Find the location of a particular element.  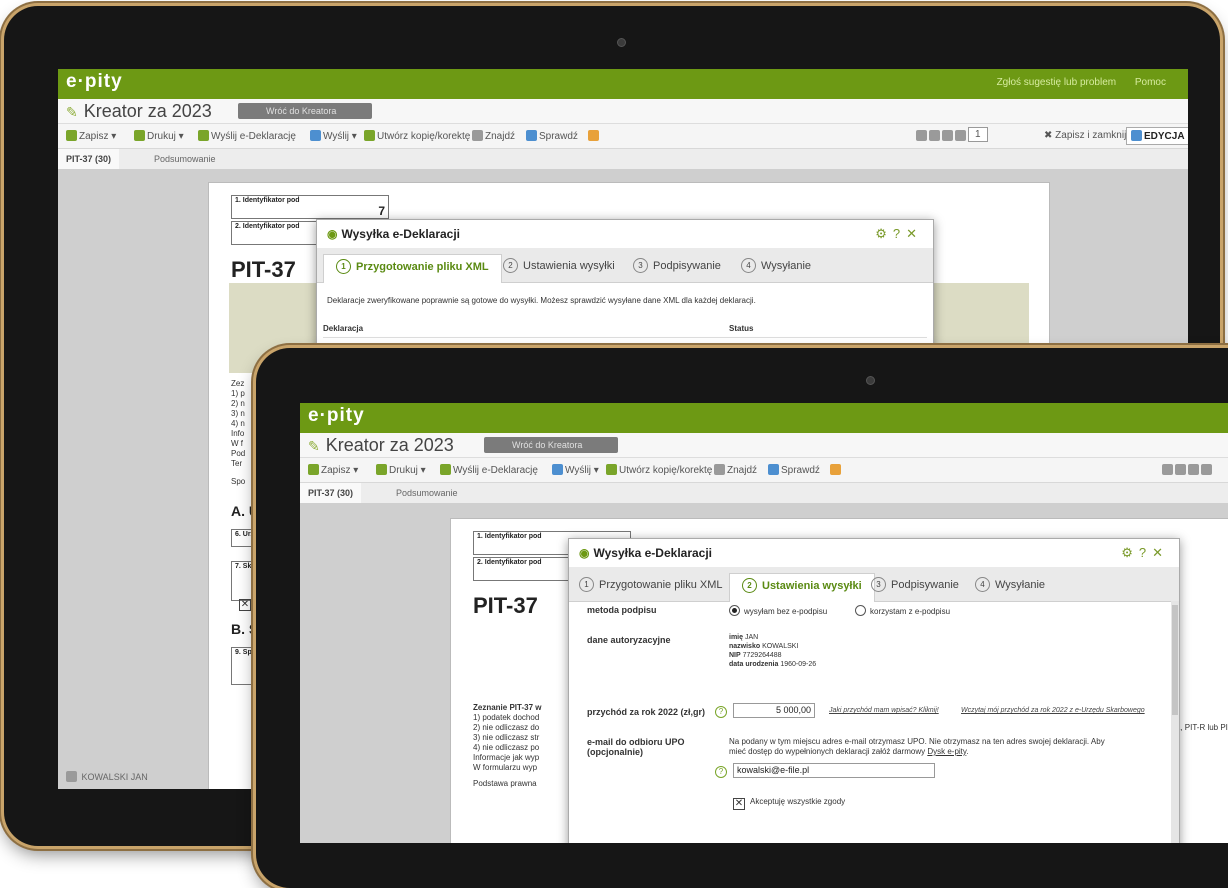

modal-scrollbar is located at coordinates (1175, 722).